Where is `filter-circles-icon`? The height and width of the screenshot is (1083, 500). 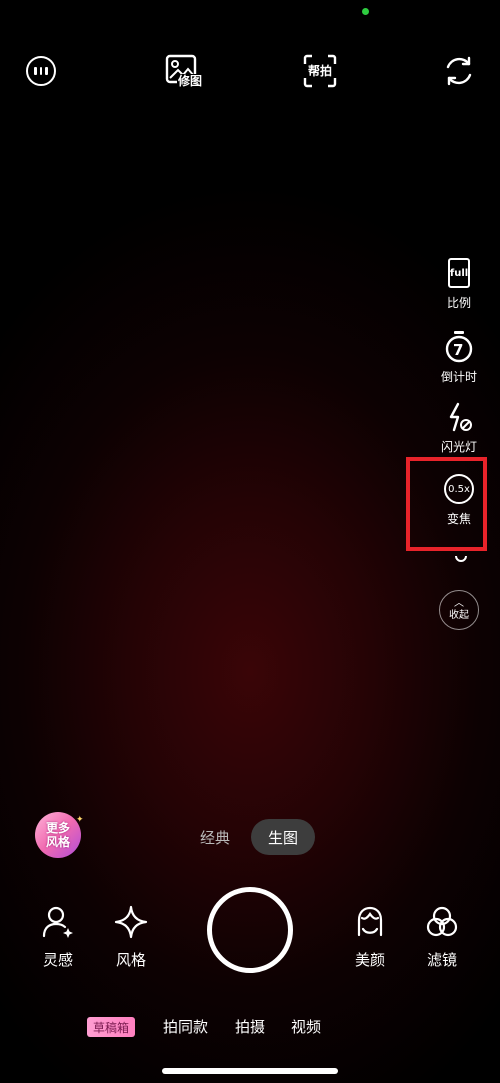 filter-circles-icon is located at coordinates (442, 921).